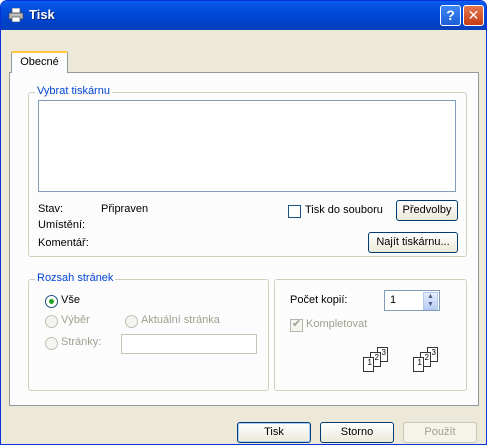 This screenshot has height=445, width=487. I want to click on copies-input: 1 ▲ ▼, so click(412, 300).